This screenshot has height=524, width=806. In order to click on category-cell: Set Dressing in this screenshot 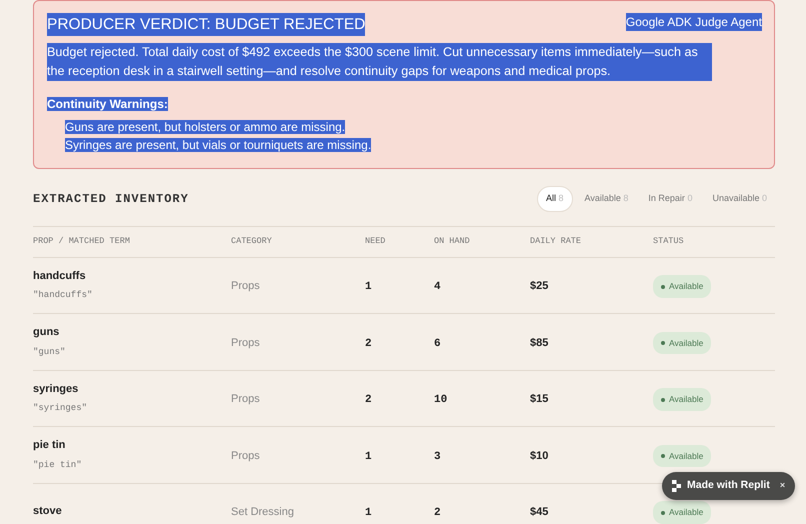, I will do `click(262, 512)`.